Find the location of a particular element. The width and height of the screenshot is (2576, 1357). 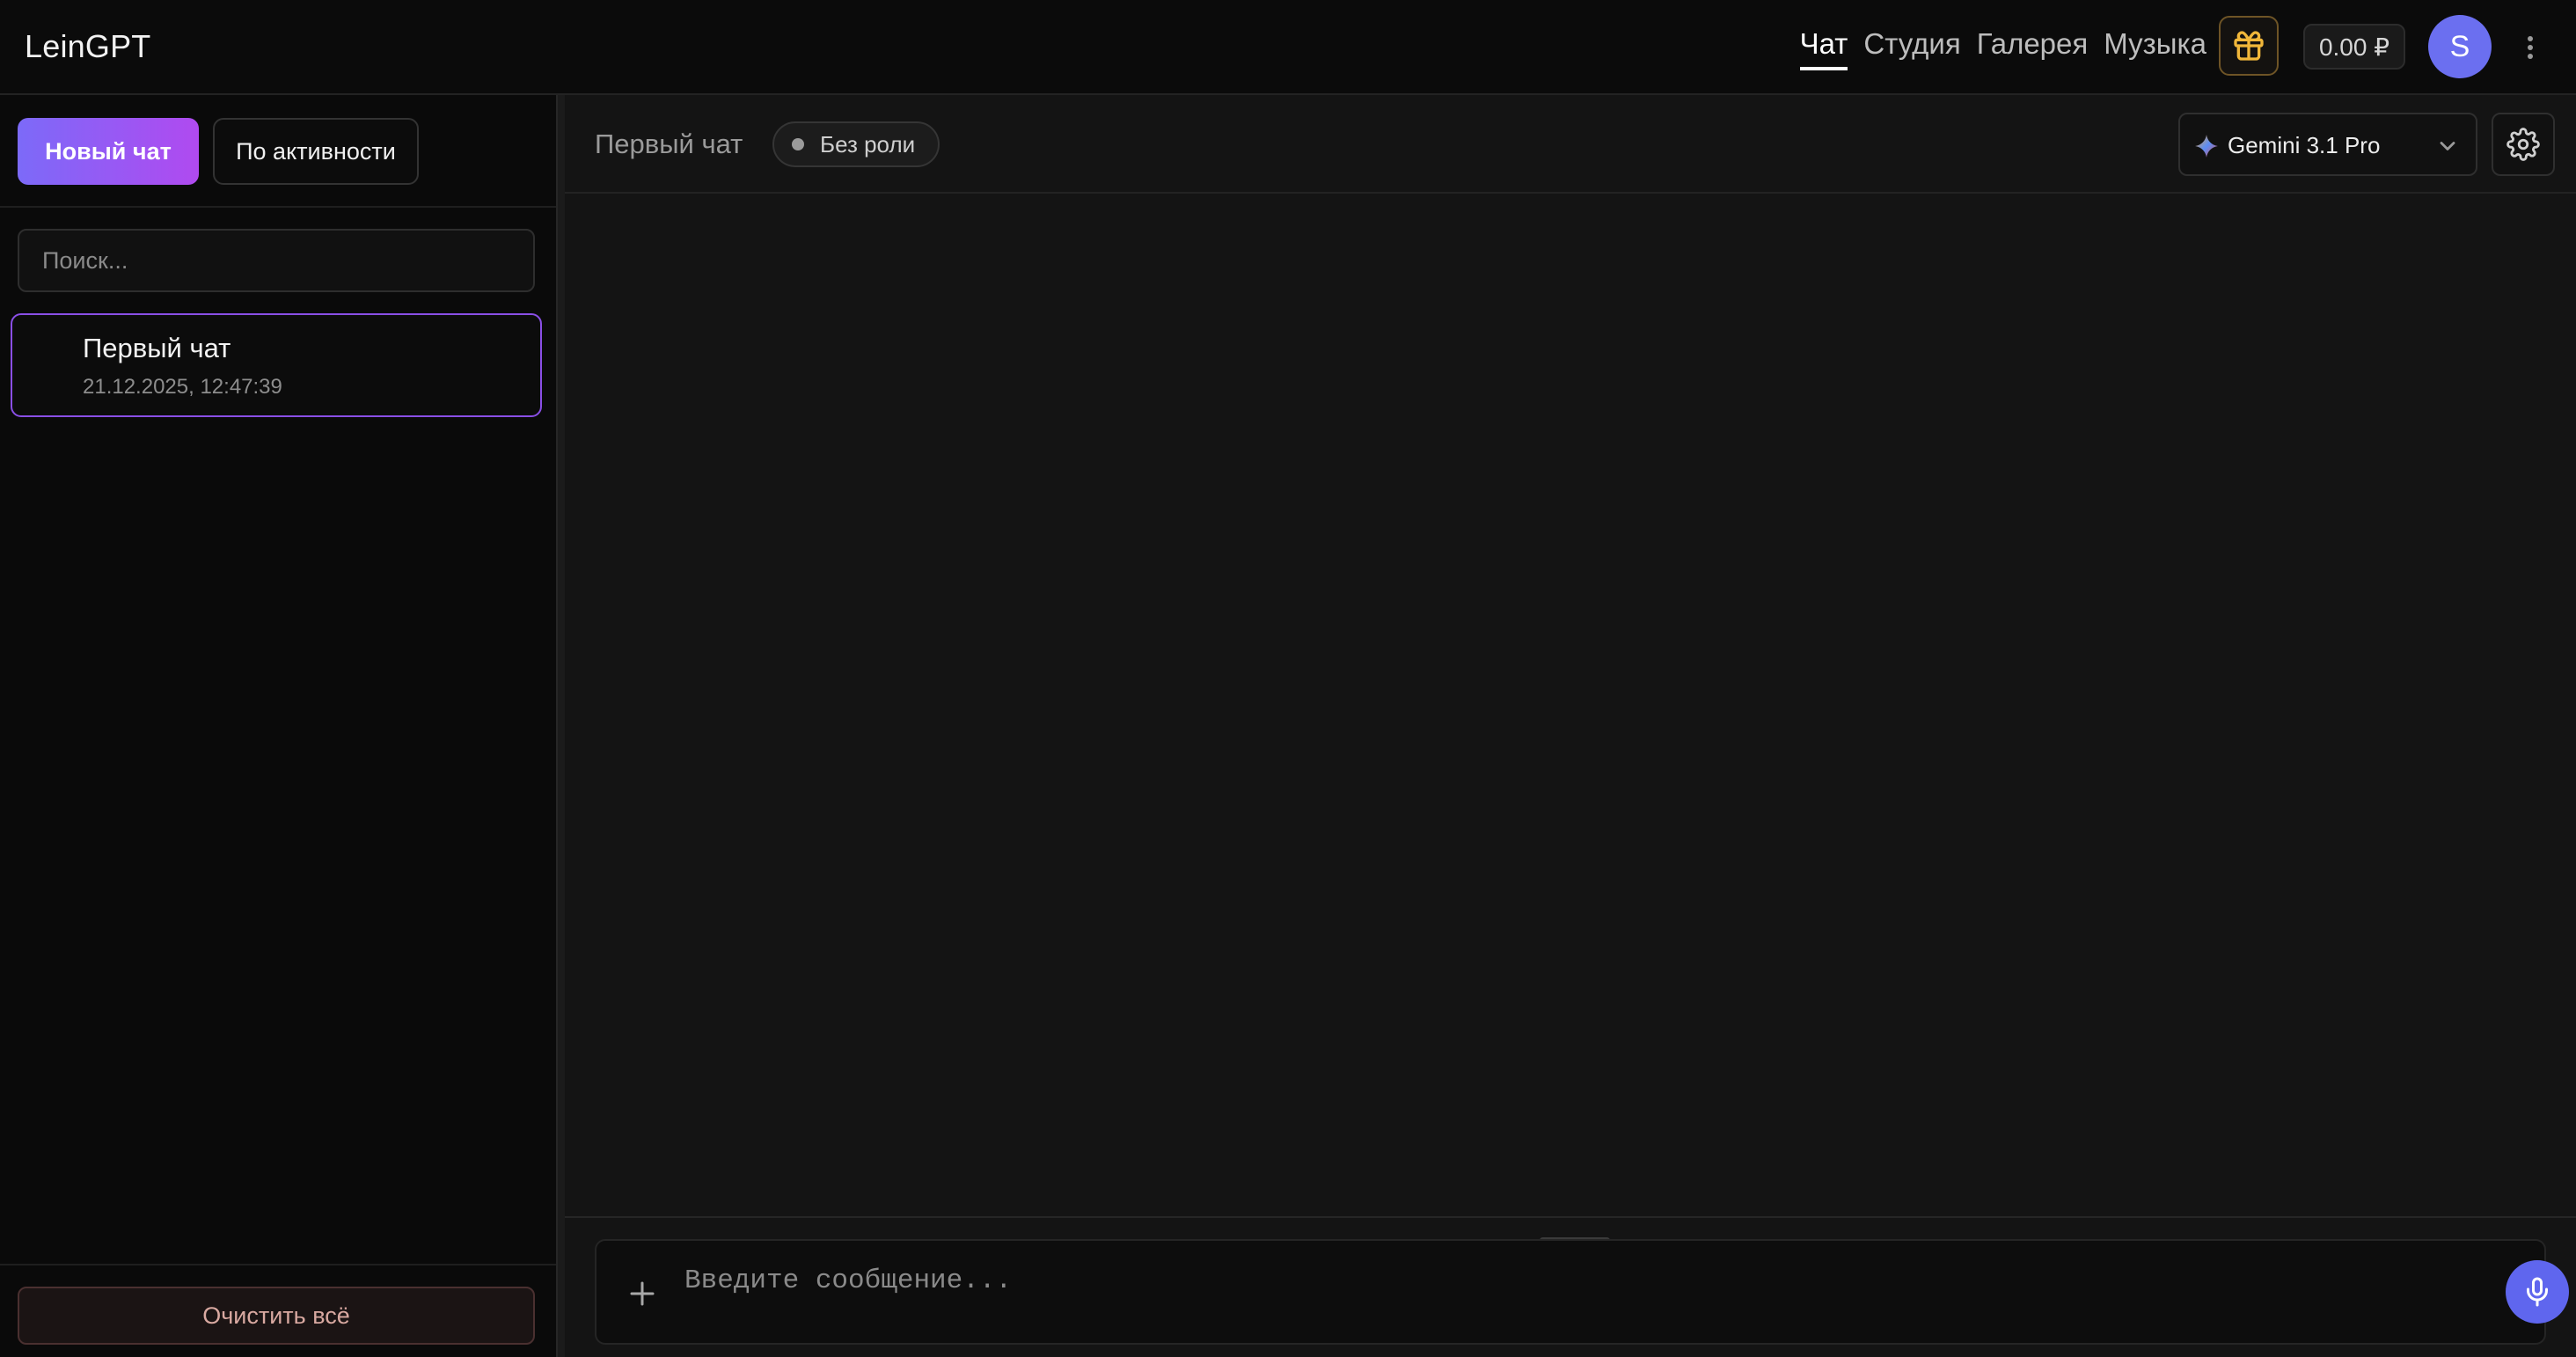

more-vertical-icon is located at coordinates (2530, 47).